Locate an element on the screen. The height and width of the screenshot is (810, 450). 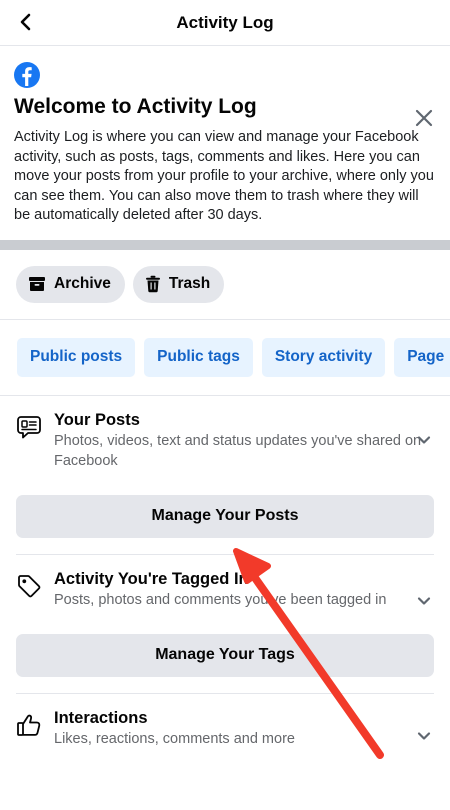
trash-button: Trash is located at coordinates (178, 284).